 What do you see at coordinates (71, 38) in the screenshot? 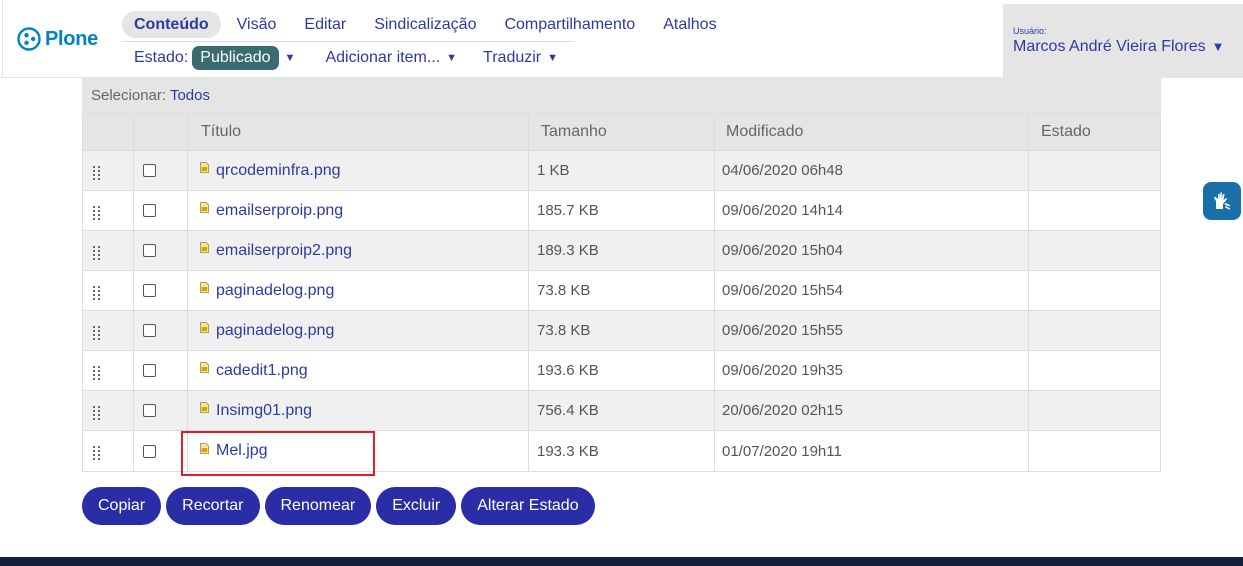
I see `logo-text: Plone` at bounding box center [71, 38].